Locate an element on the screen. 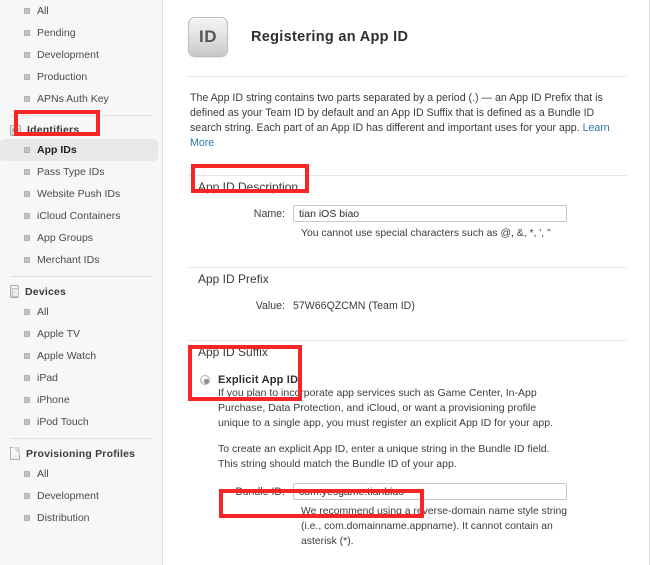  page-title: Registering an App ID is located at coordinates (330, 36).